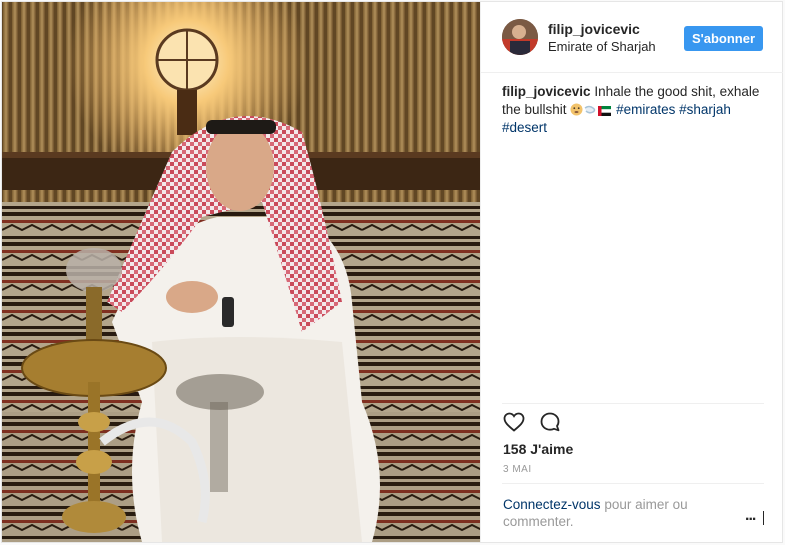 The width and height of the screenshot is (785, 545). What do you see at coordinates (546, 91) in the screenshot?
I see `caption-username: filip_jovicevic` at bounding box center [546, 91].